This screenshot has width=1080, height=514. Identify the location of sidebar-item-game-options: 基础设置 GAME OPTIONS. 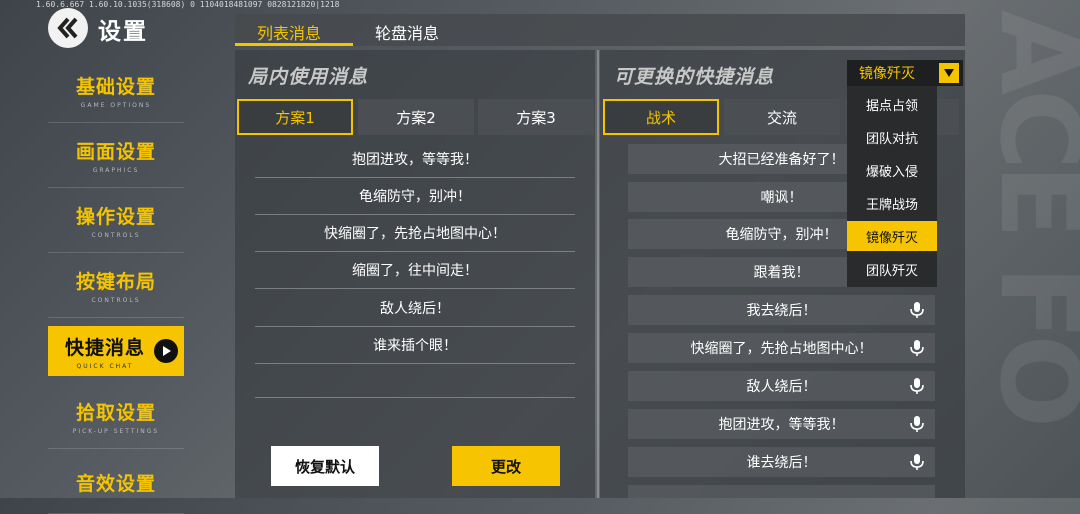
(116, 90).